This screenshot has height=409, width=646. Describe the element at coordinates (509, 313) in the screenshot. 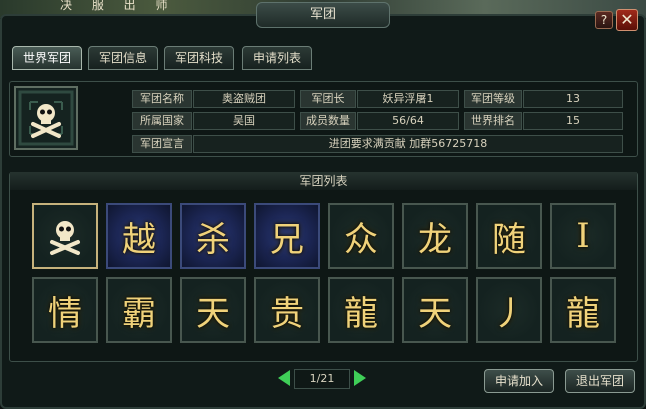

I see `slot-char: 丿` at that location.